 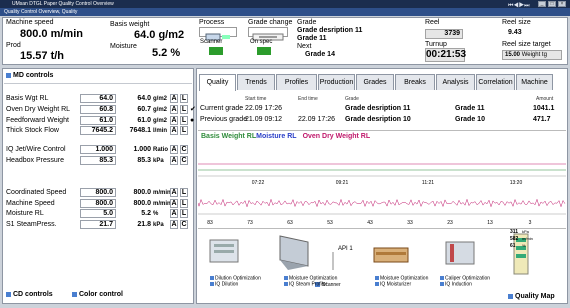 I want to click on quality-map-link: Quality Map, so click(x=531, y=297).